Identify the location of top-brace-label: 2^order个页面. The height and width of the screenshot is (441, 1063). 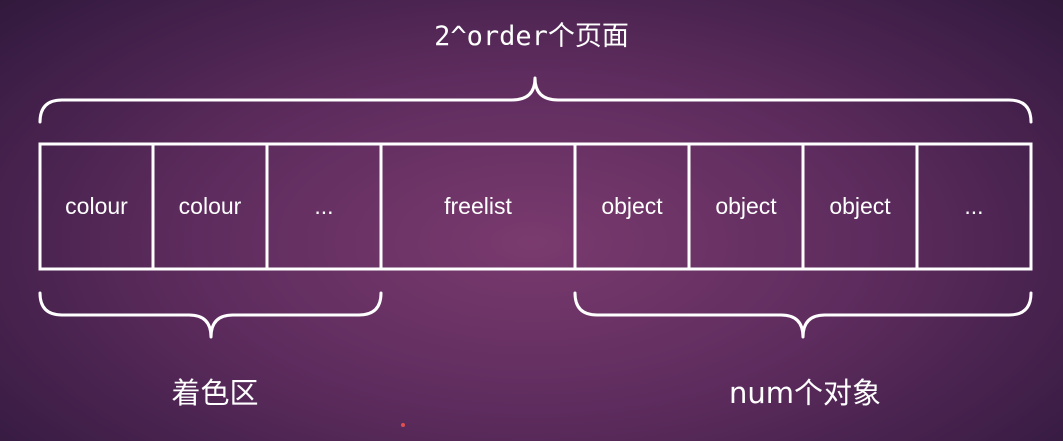
(531, 36).